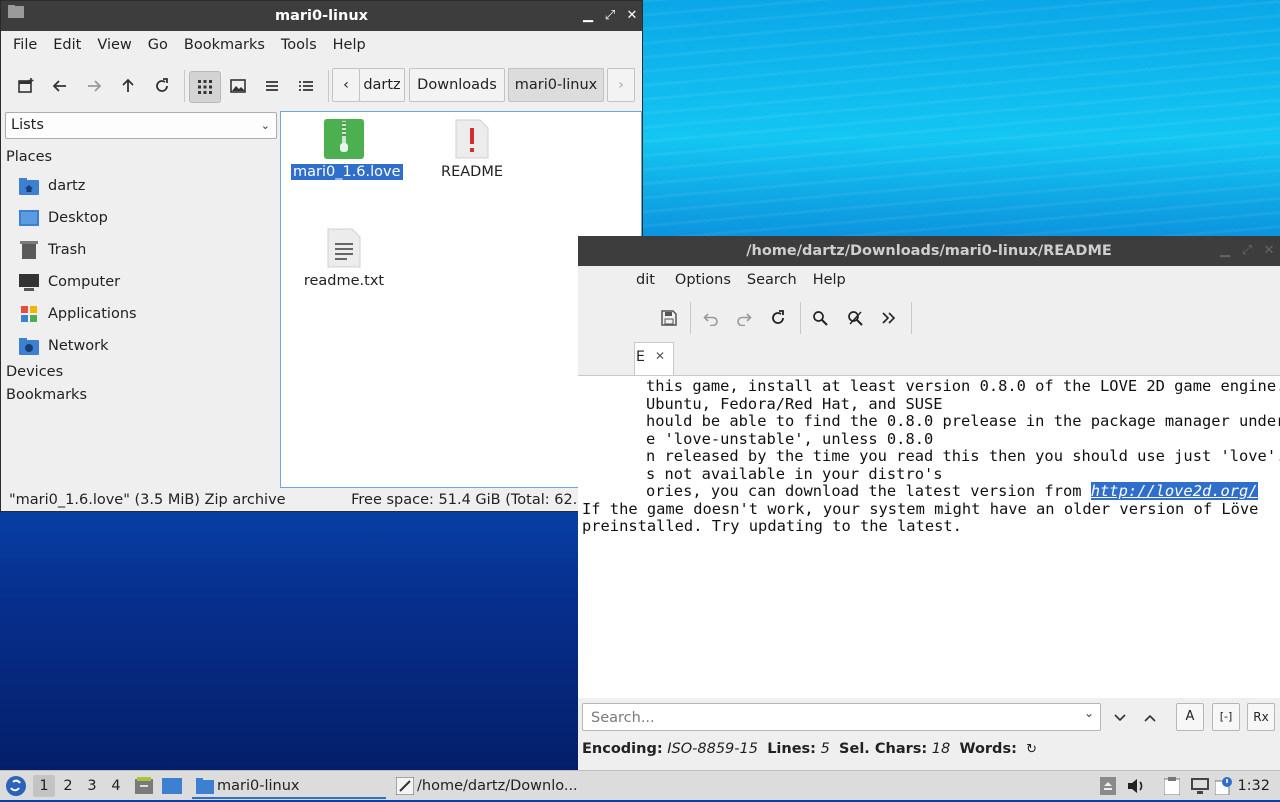 The height and width of the screenshot is (802, 1280). I want to click on new-tab-icon, so click(26, 86).